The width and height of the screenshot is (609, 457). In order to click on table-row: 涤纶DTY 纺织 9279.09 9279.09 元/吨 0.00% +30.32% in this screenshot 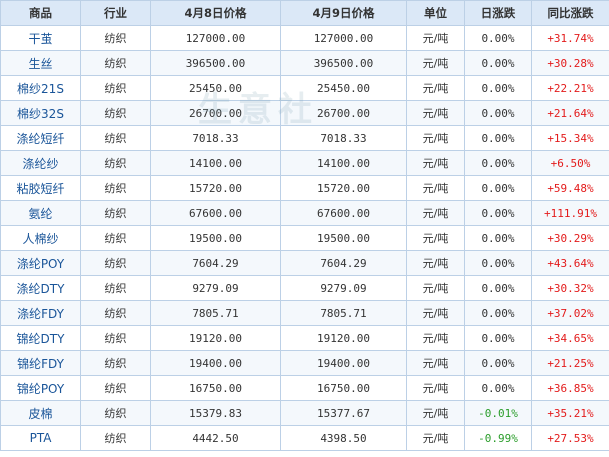, I will do `click(304, 288)`.